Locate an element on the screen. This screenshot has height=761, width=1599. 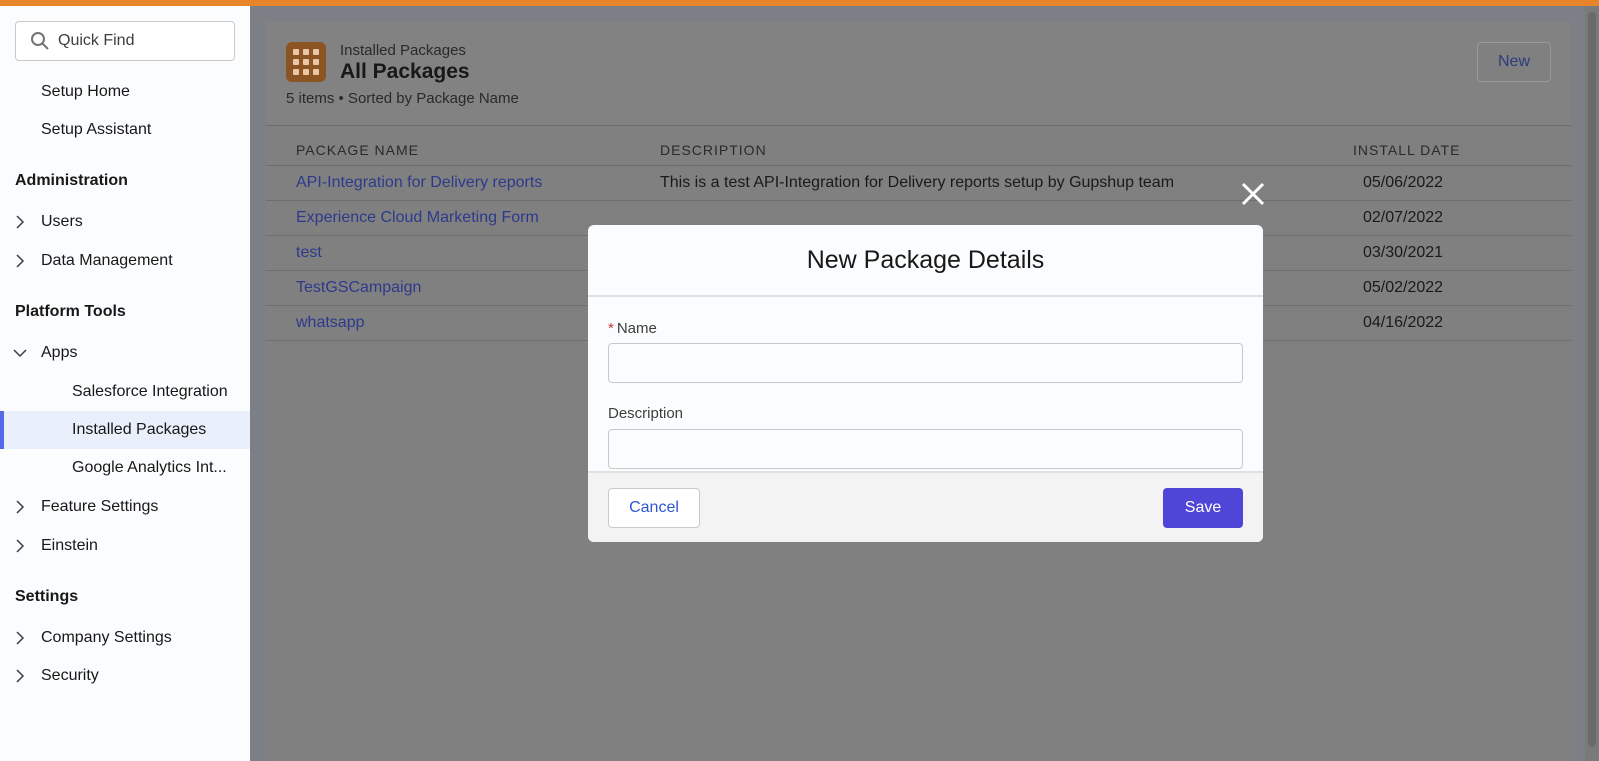
sidebar-item-label: Users is located at coordinates (62, 221).